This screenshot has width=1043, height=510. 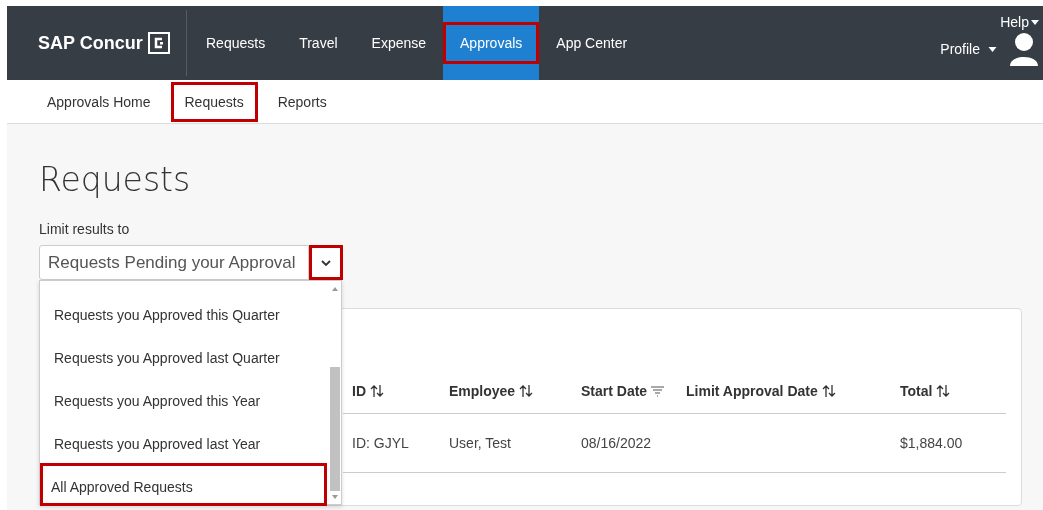 I want to click on dropdown-option: All Approved Requests, so click(x=183, y=484).